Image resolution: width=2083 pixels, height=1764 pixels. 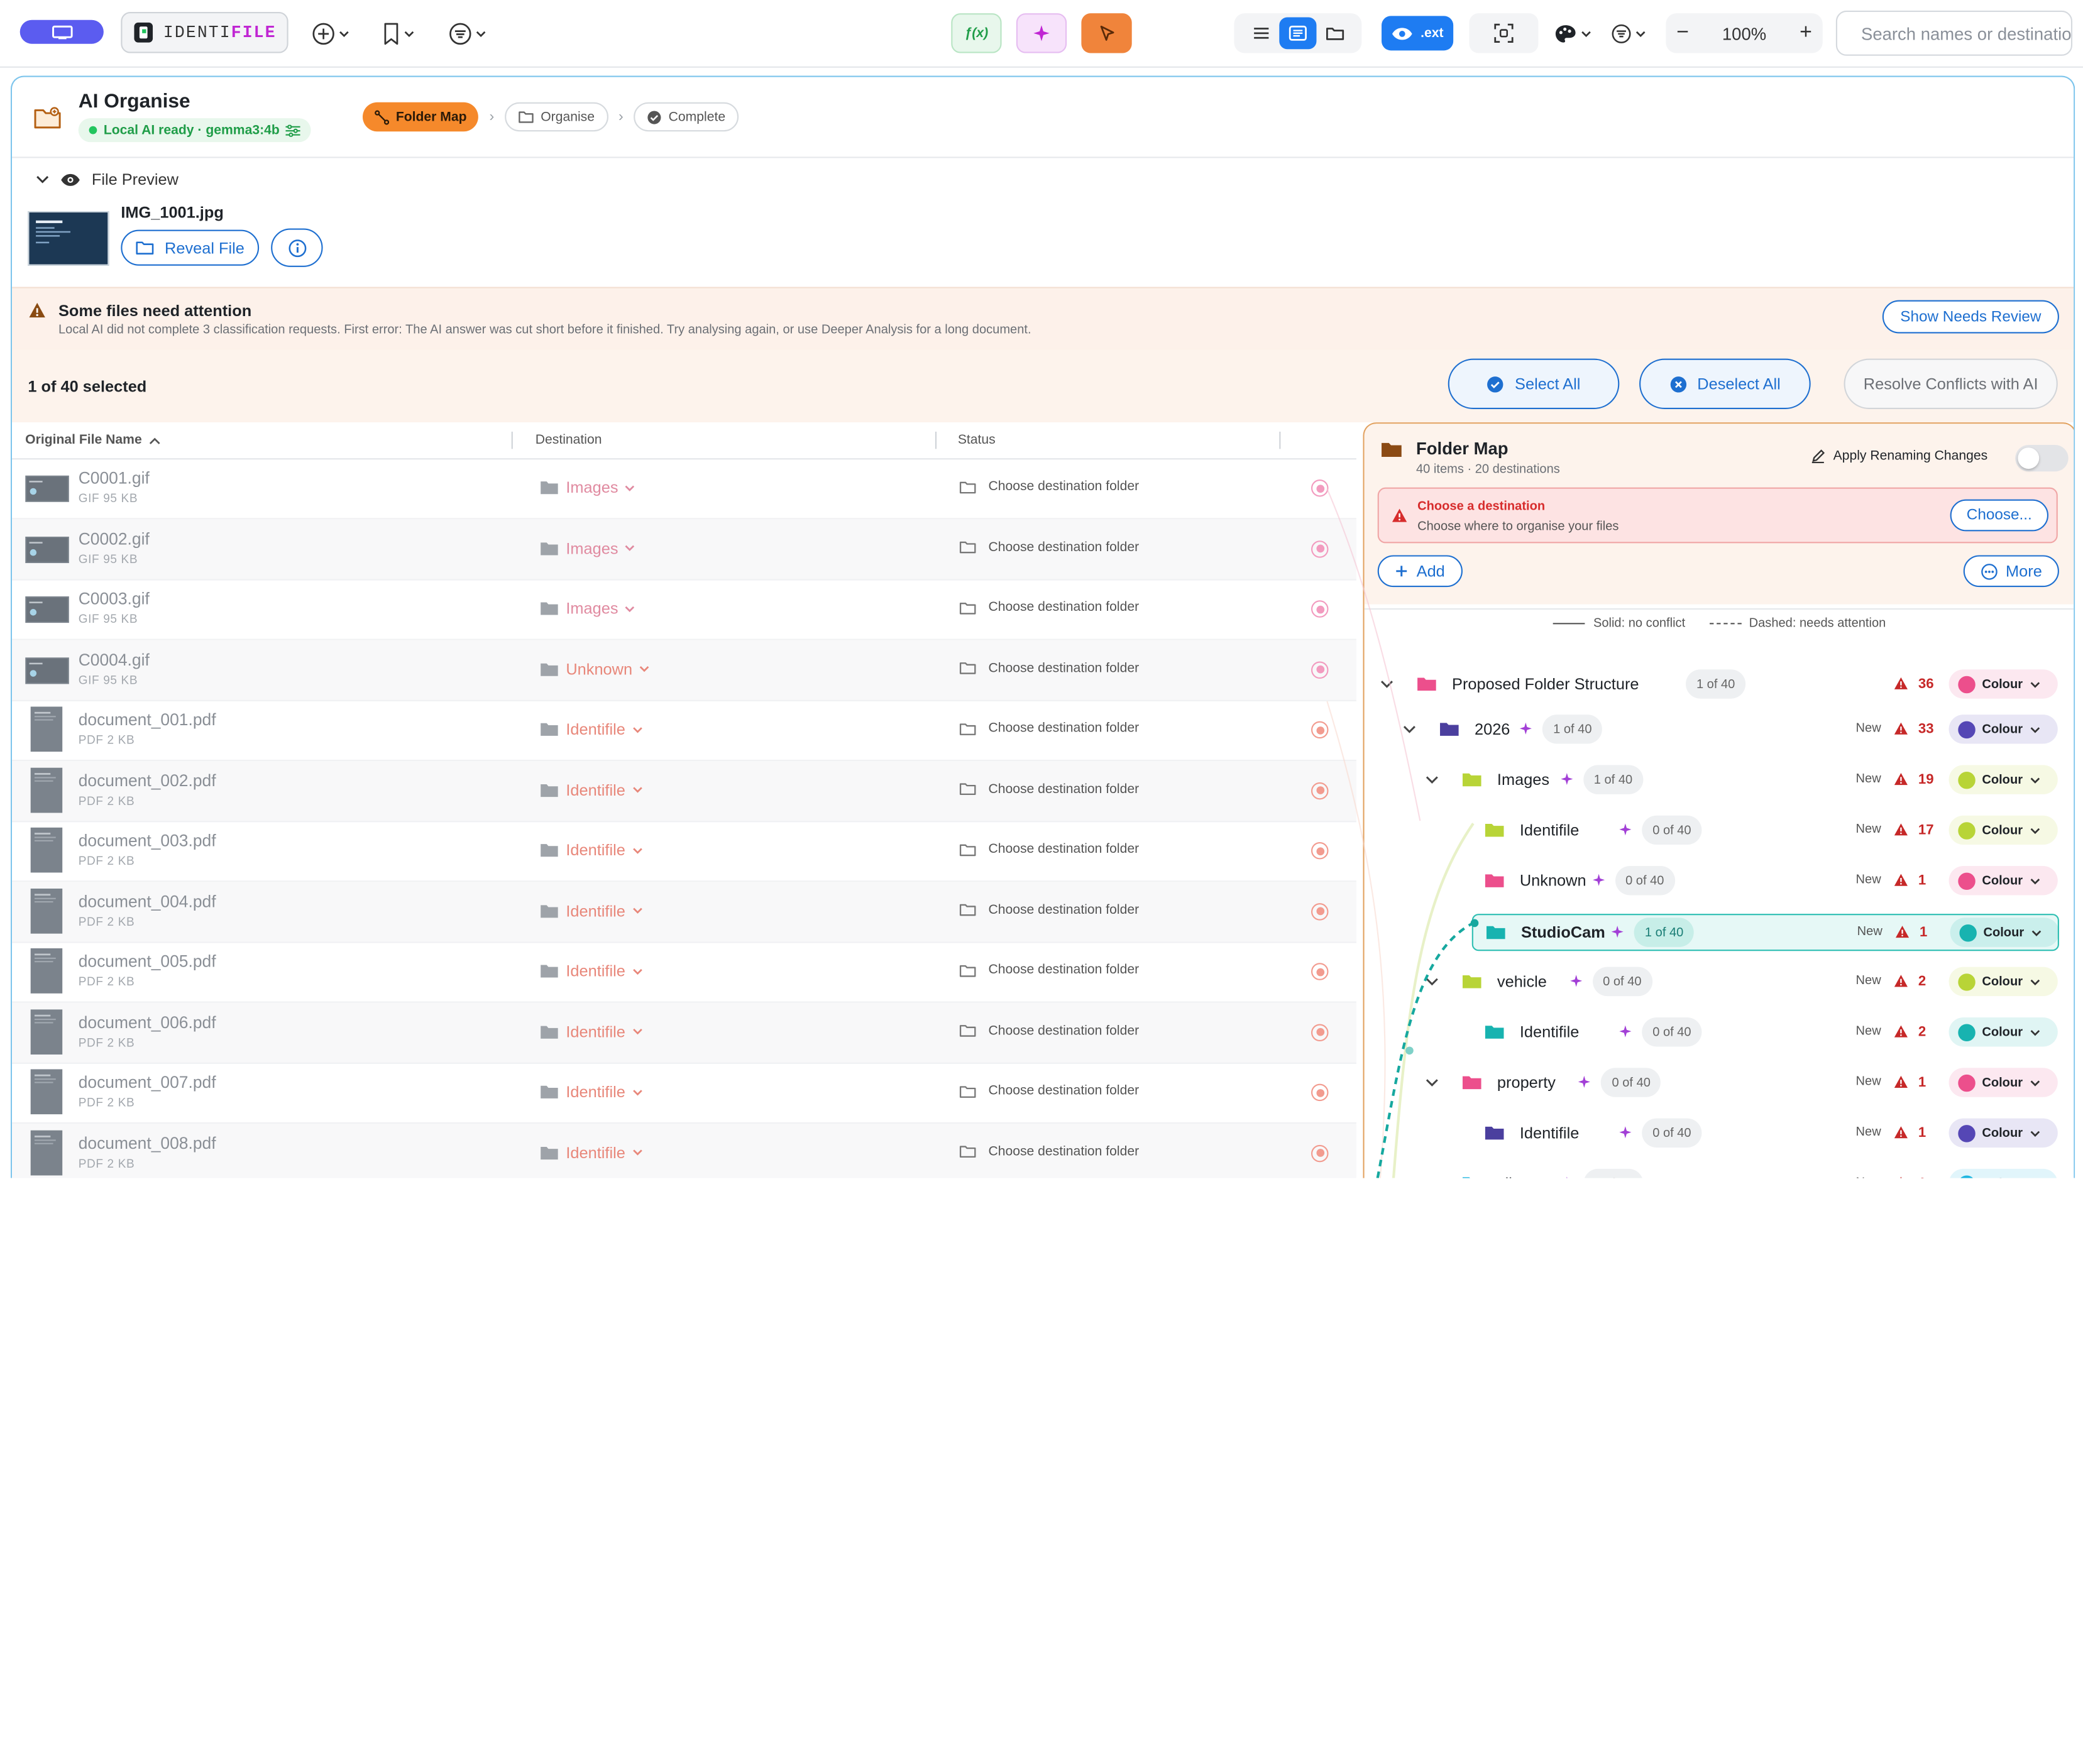 I want to click on column-status: Status, so click(x=977, y=440).